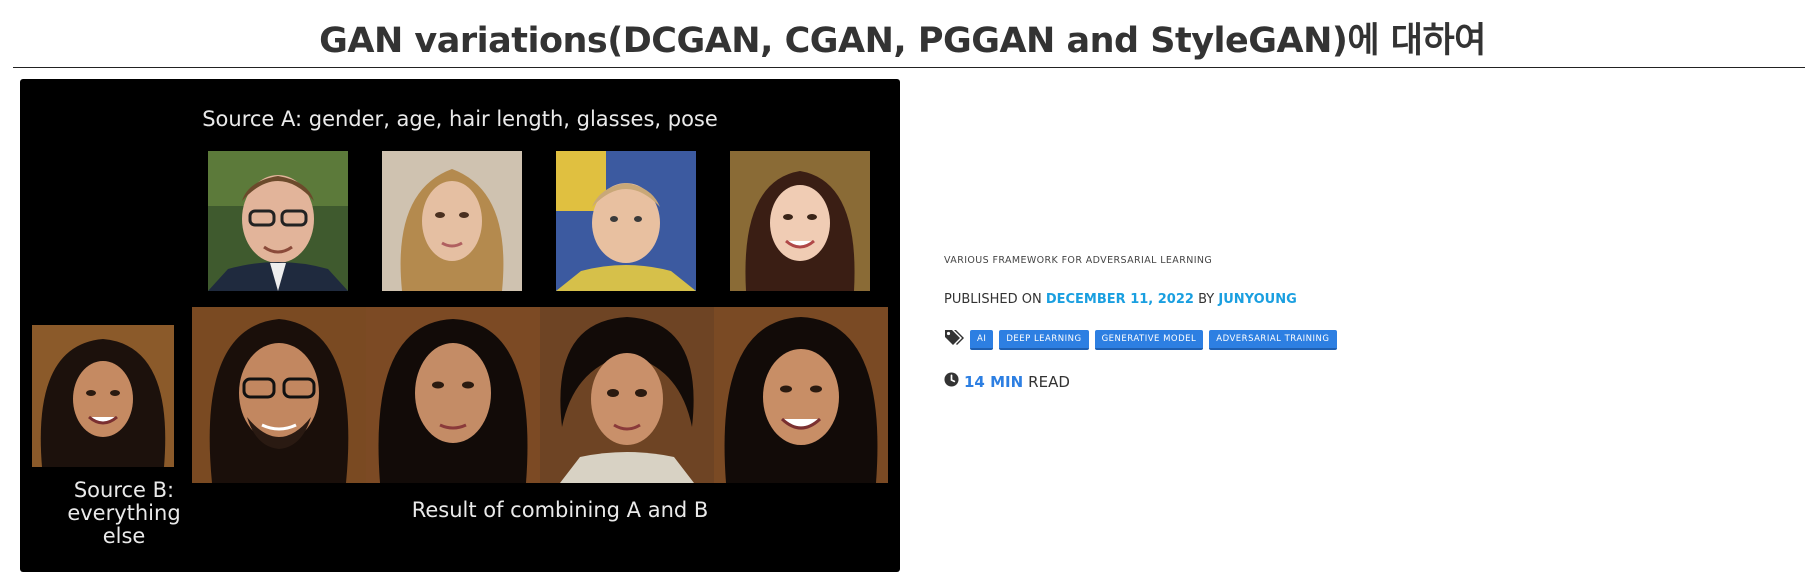 The height and width of the screenshot is (577, 1805). Describe the element at coordinates (1257, 299) in the screenshot. I see `author-link: JUNYOUNG` at that location.